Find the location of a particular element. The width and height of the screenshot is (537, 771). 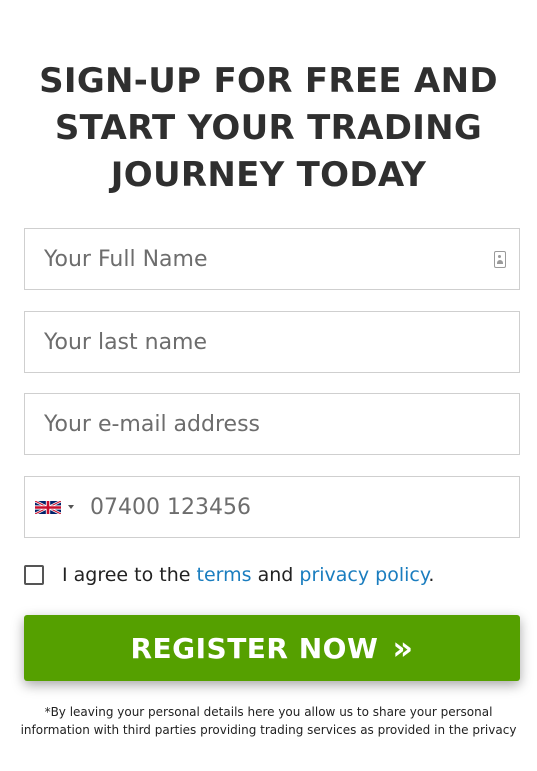

phone-field is located at coordinates (272, 507).